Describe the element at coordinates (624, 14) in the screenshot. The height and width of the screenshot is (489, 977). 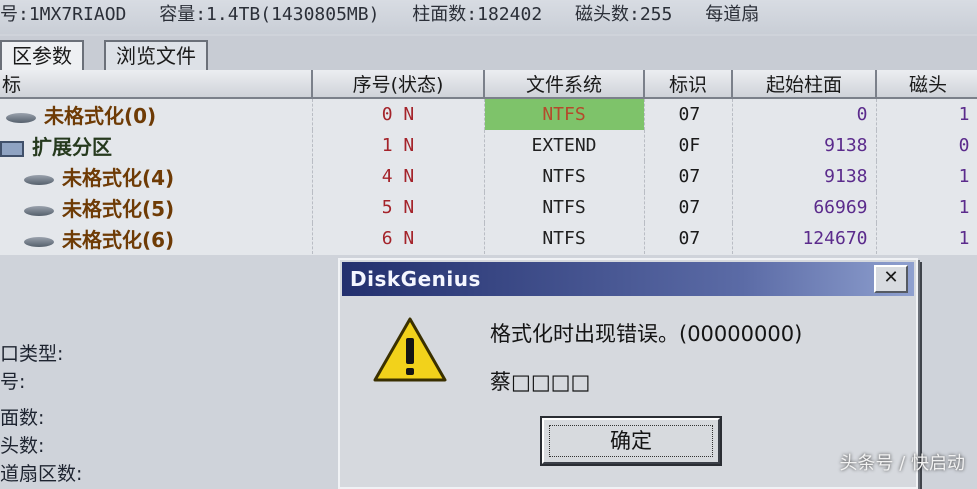
I see `disk-heads: 磁头数:255` at that location.